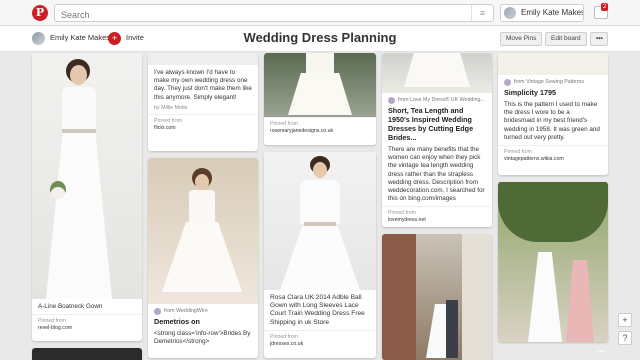 The width and height of the screenshot is (640, 360). I want to click on pin-tea-length-short: Pinned from rosemaryjanedesigns.co.uk, so click(320, 99).